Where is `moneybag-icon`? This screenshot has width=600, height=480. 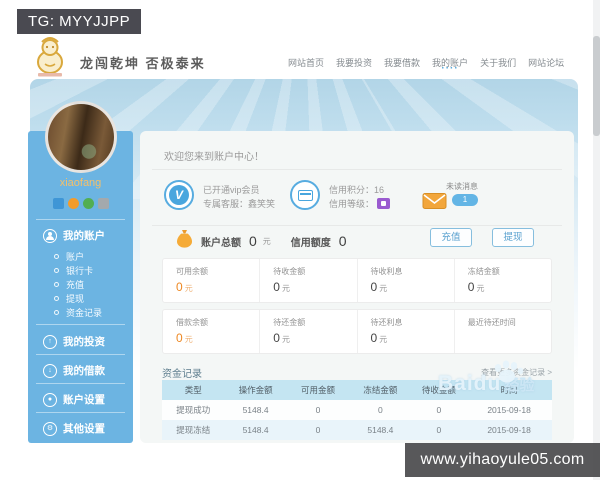
moneybag-icon is located at coordinates (184, 241).